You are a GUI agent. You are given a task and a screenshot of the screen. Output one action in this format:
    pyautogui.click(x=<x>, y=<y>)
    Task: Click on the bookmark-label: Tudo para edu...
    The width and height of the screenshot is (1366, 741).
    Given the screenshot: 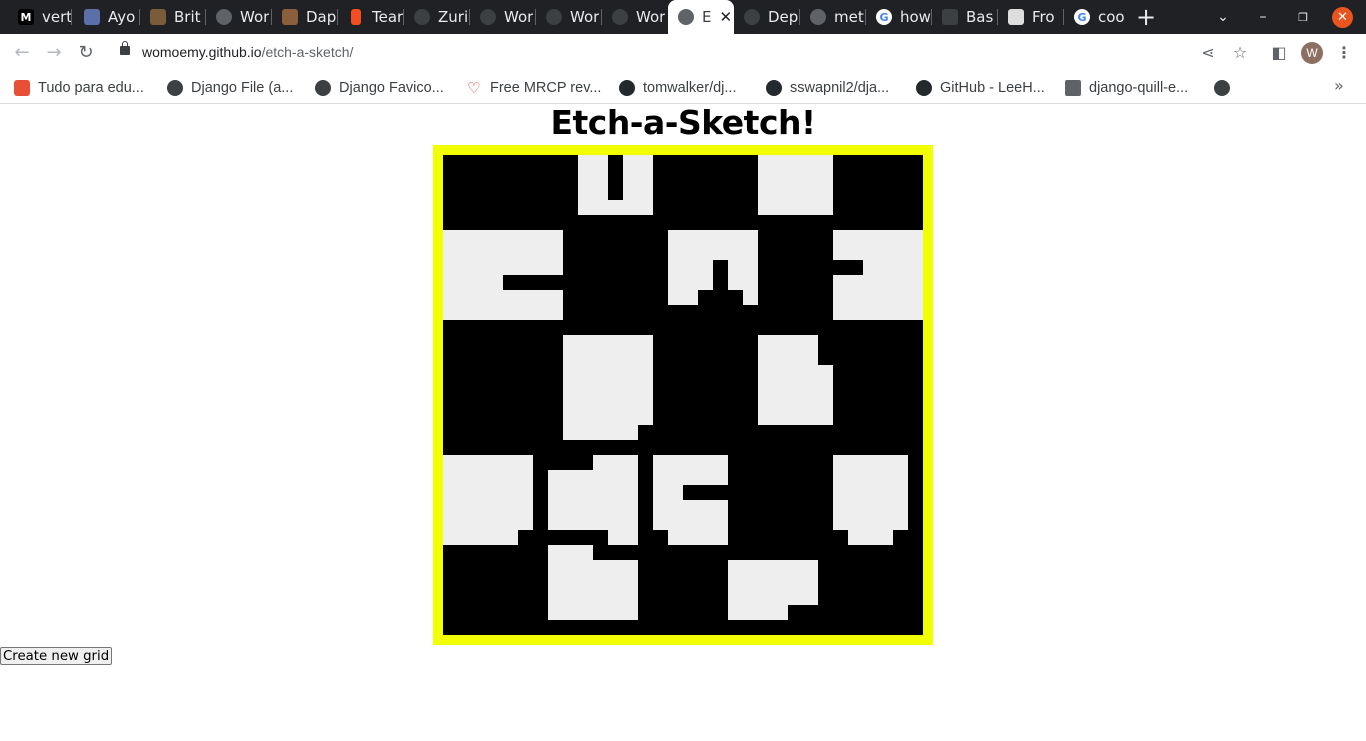 What is the action you would take?
    pyautogui.click(x=91, y=88)
    